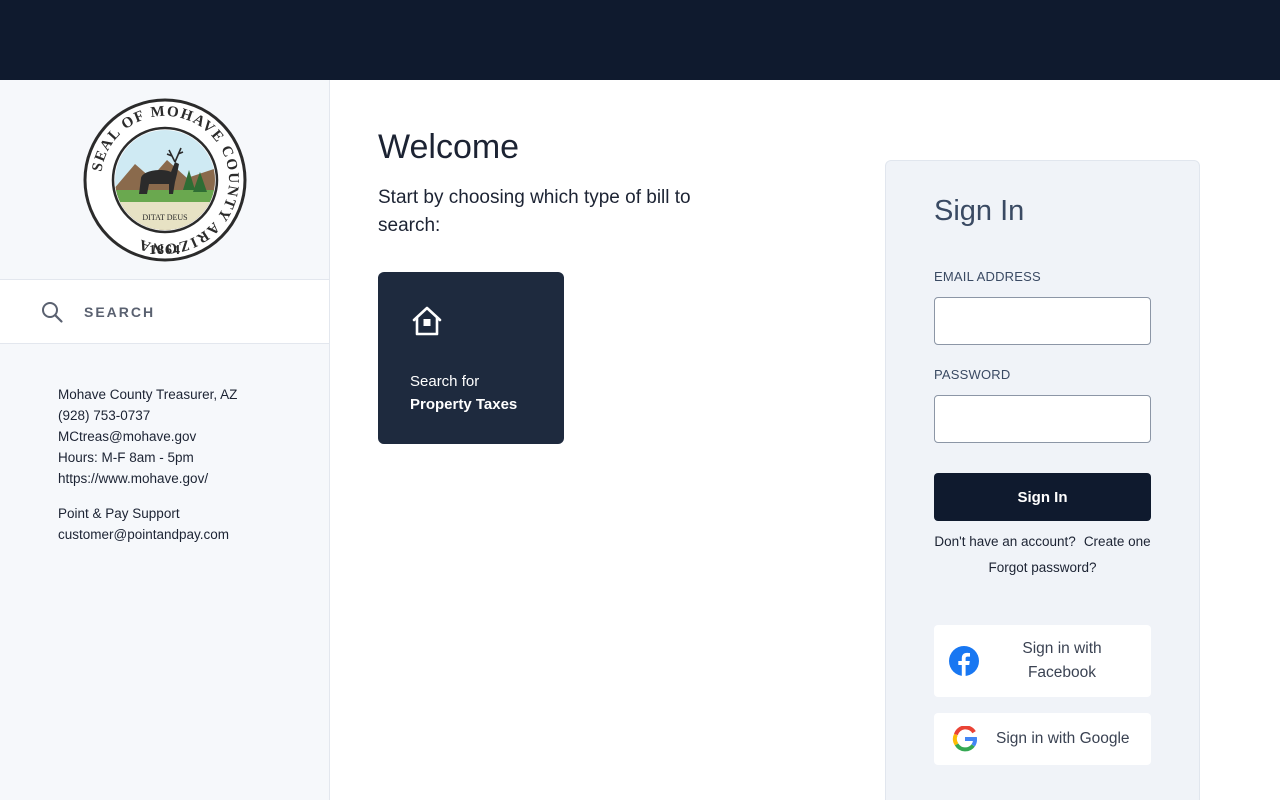 This screenshot has width=1280, height=800. What do you see at coordinates (427, 321) in the screenshot?
I see `house-icon` at bounding box center [427, 321].